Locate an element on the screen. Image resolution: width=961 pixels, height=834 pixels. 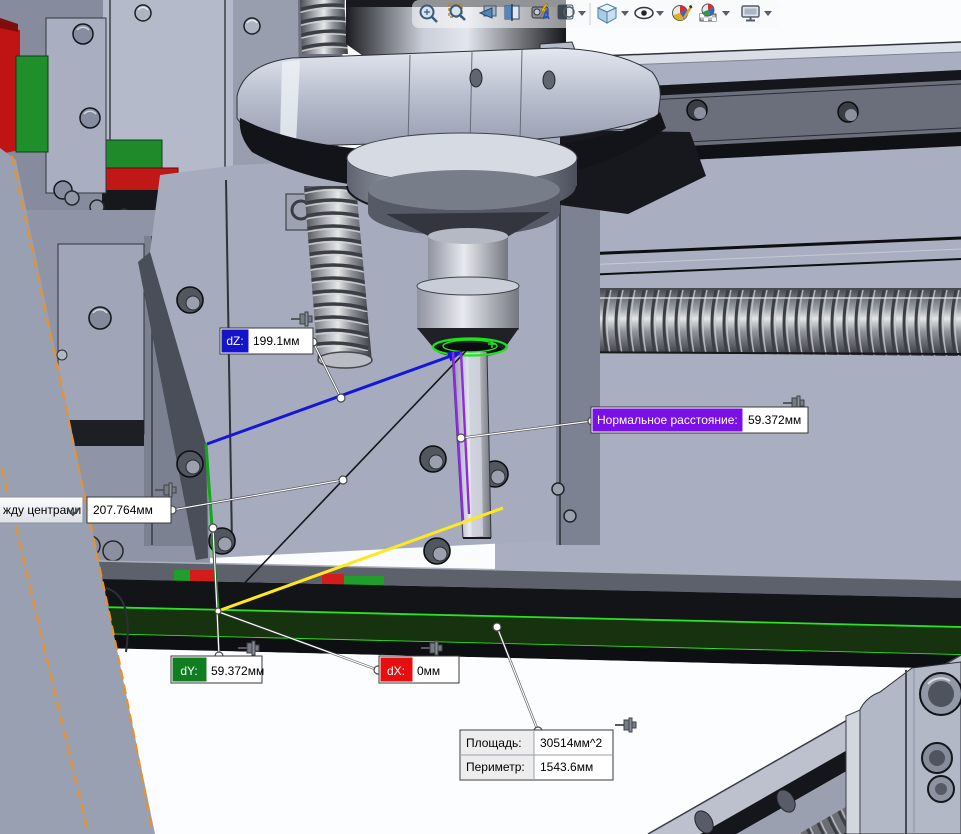
dx-value: 0мм is located at coordinates (428, 671).